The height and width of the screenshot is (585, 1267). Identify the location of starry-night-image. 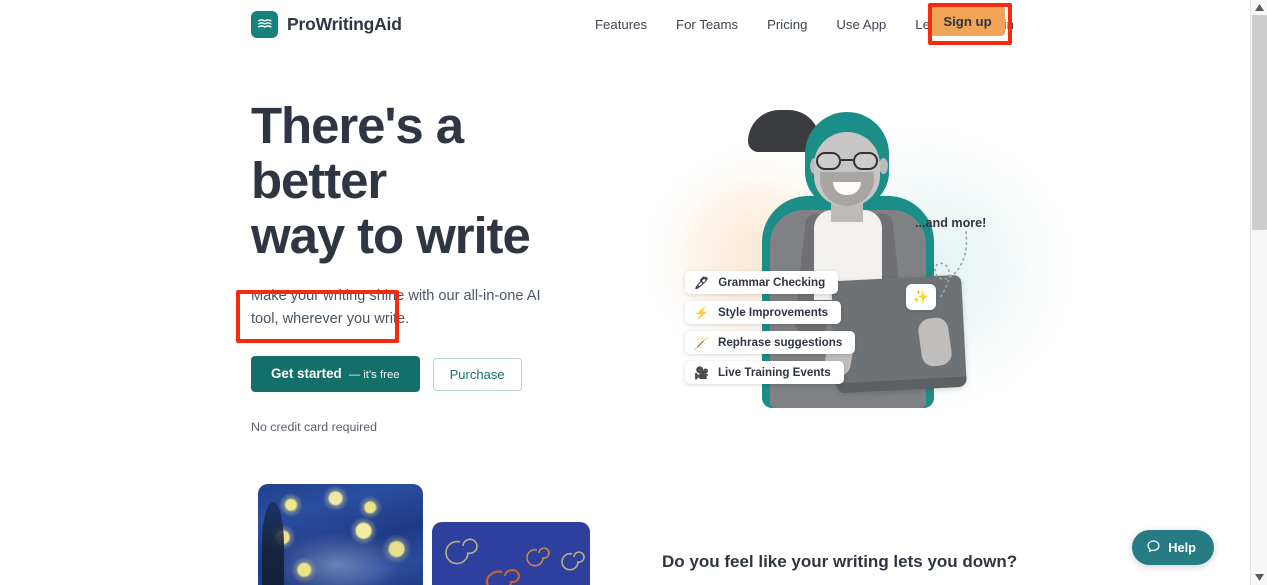
(340, 534).